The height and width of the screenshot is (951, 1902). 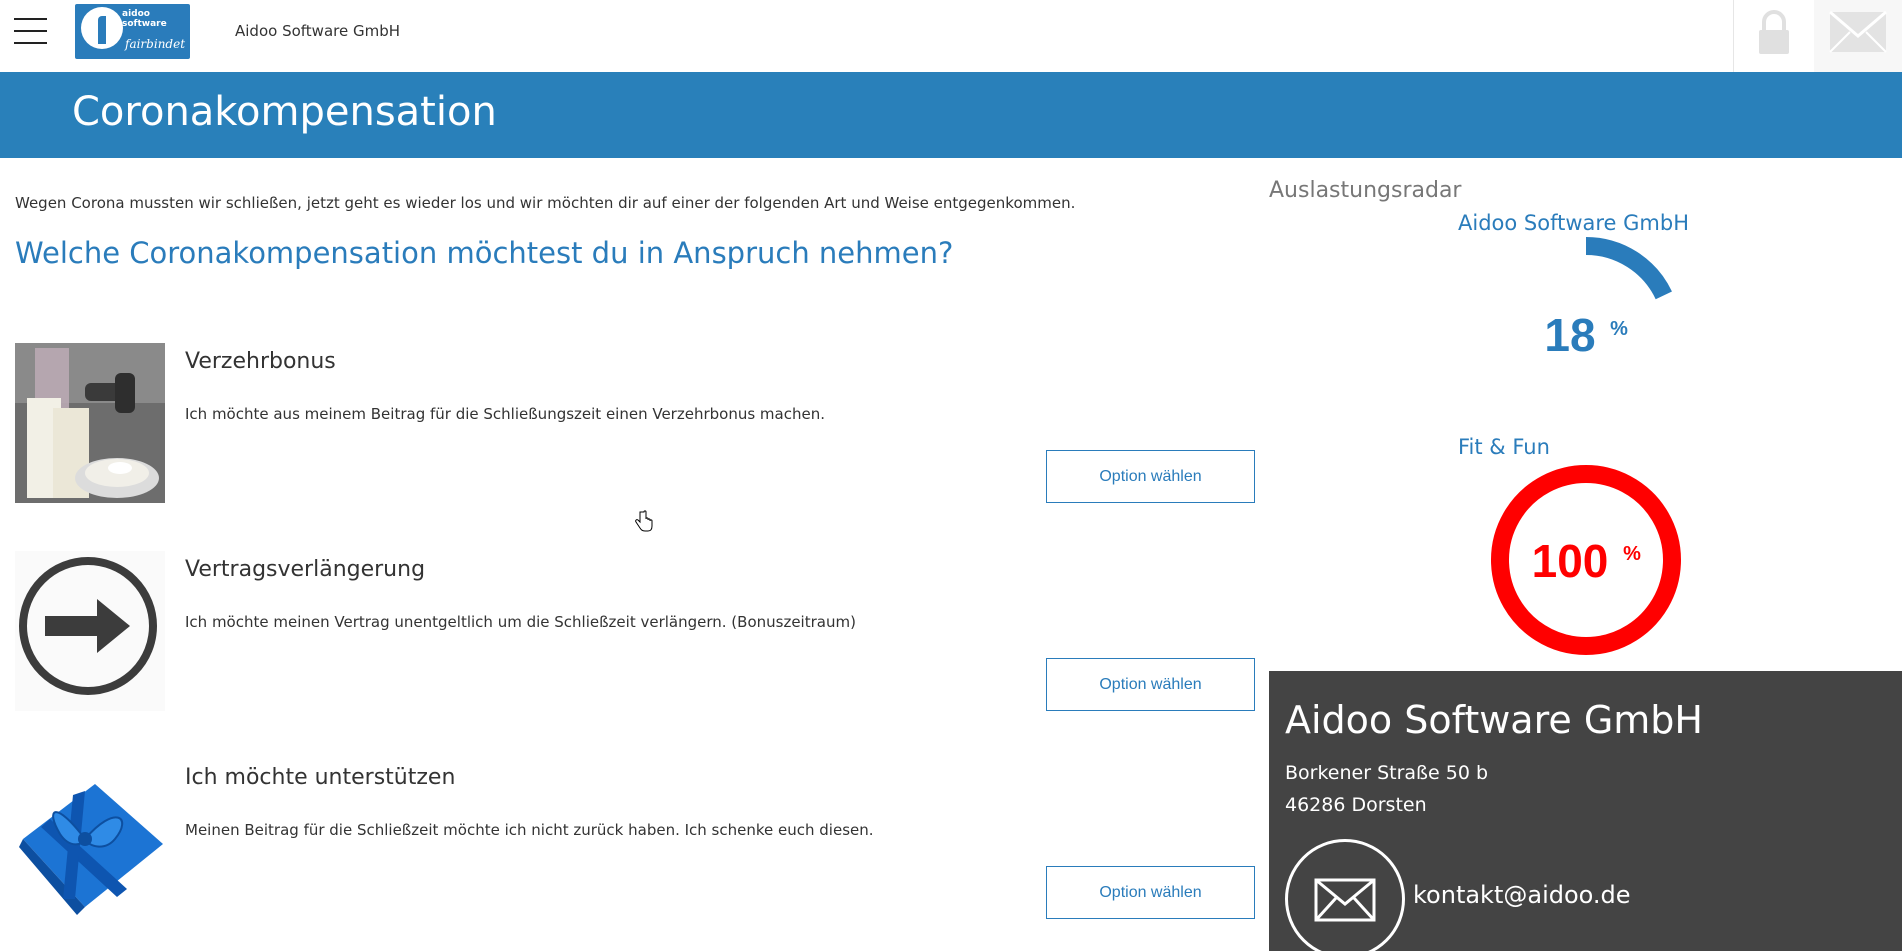 I want to click on page-title: Coronakompensation, so click(x=284, y=112).